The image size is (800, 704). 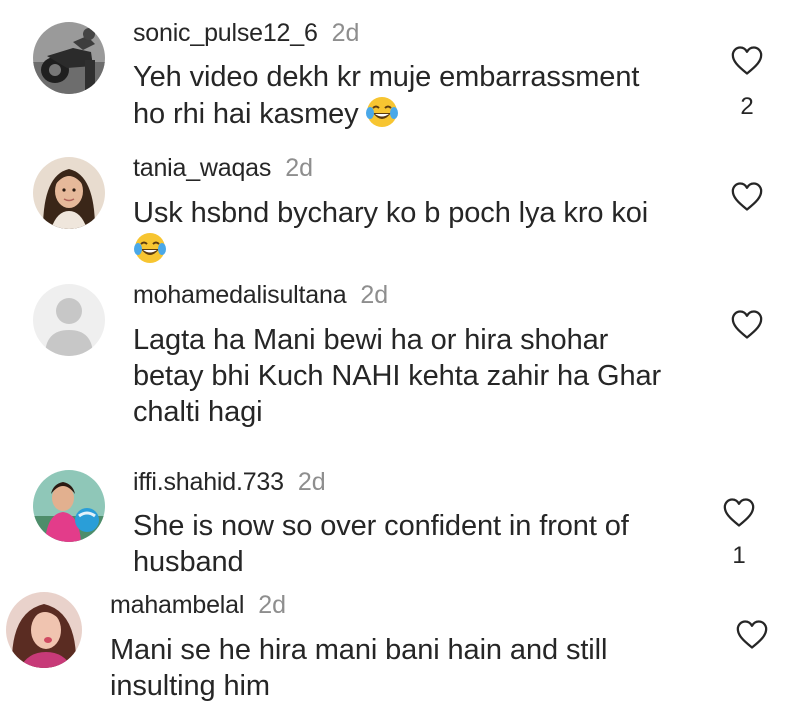 I want to click on woman-portrait-avatar, so click(x=69, y=193).